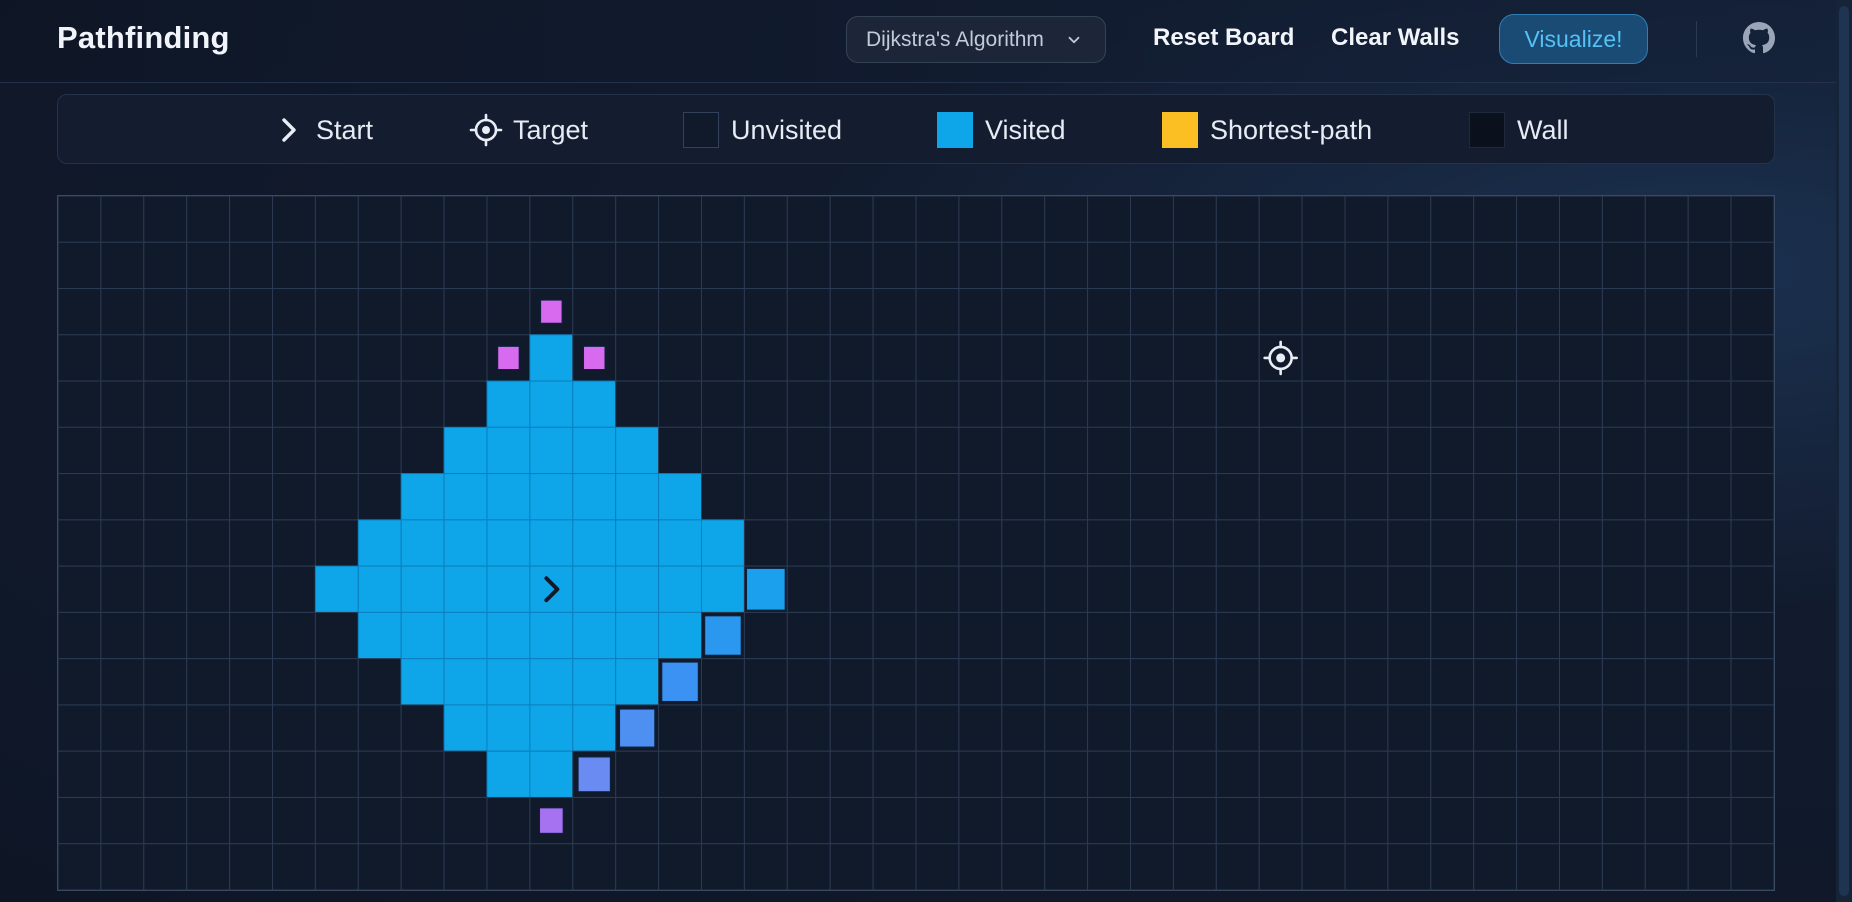 The width and height of the screenshot is (1852, 902). I want to click on algorithm-select: Dijkstra's Algorithm, so click(976, 39).